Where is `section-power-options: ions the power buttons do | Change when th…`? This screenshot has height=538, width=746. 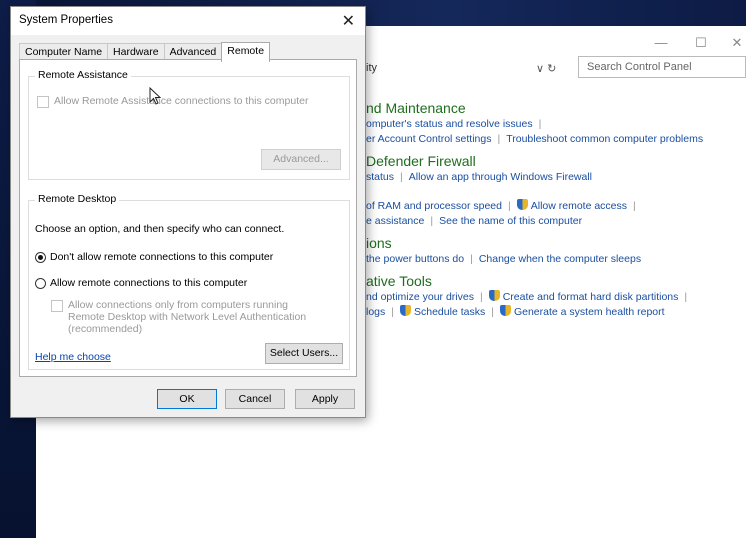 section-power-options: ions the power buttons do | Change when th… is located at coordinates (556, 251).